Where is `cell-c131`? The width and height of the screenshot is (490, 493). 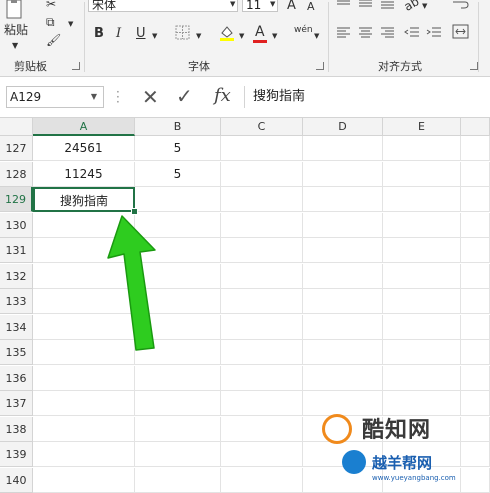
cell-c131 is located at coordinates (262, 250).